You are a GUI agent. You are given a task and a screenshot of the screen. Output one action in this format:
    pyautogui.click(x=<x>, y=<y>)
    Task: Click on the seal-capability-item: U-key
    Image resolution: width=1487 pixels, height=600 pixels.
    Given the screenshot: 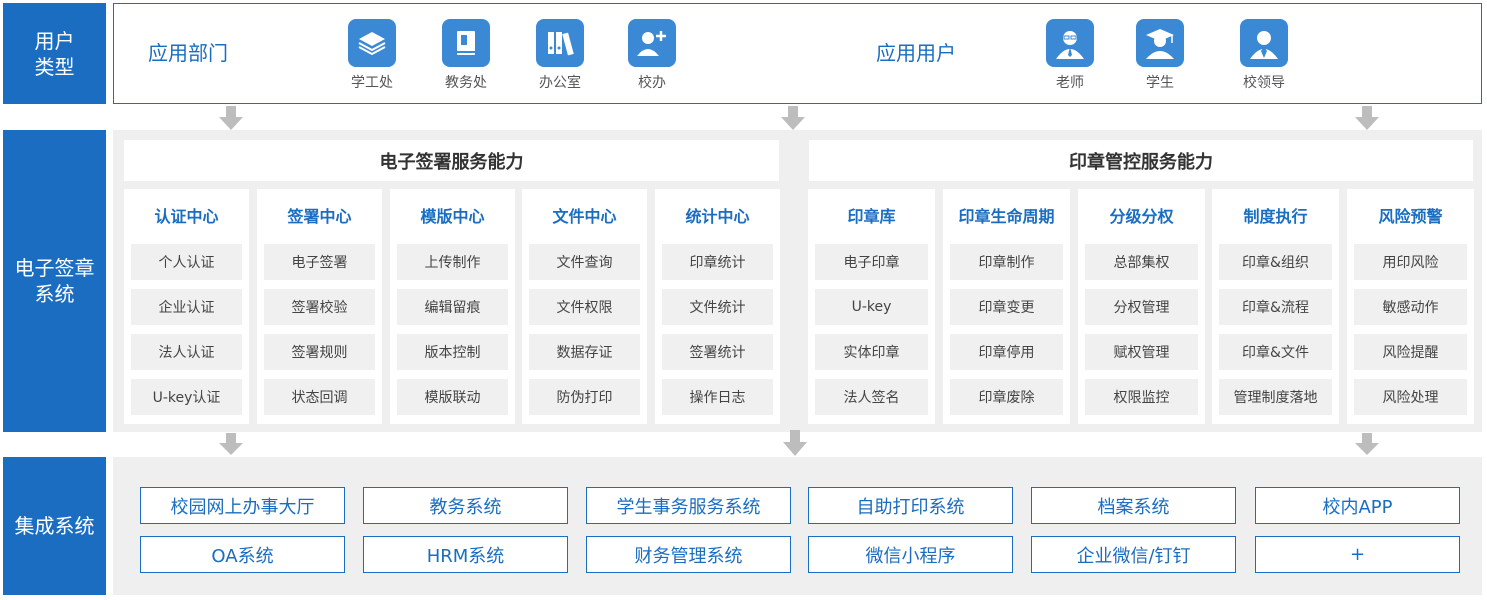 What is the action you would take?
    pyautogui.click(x=871, y=307)
    